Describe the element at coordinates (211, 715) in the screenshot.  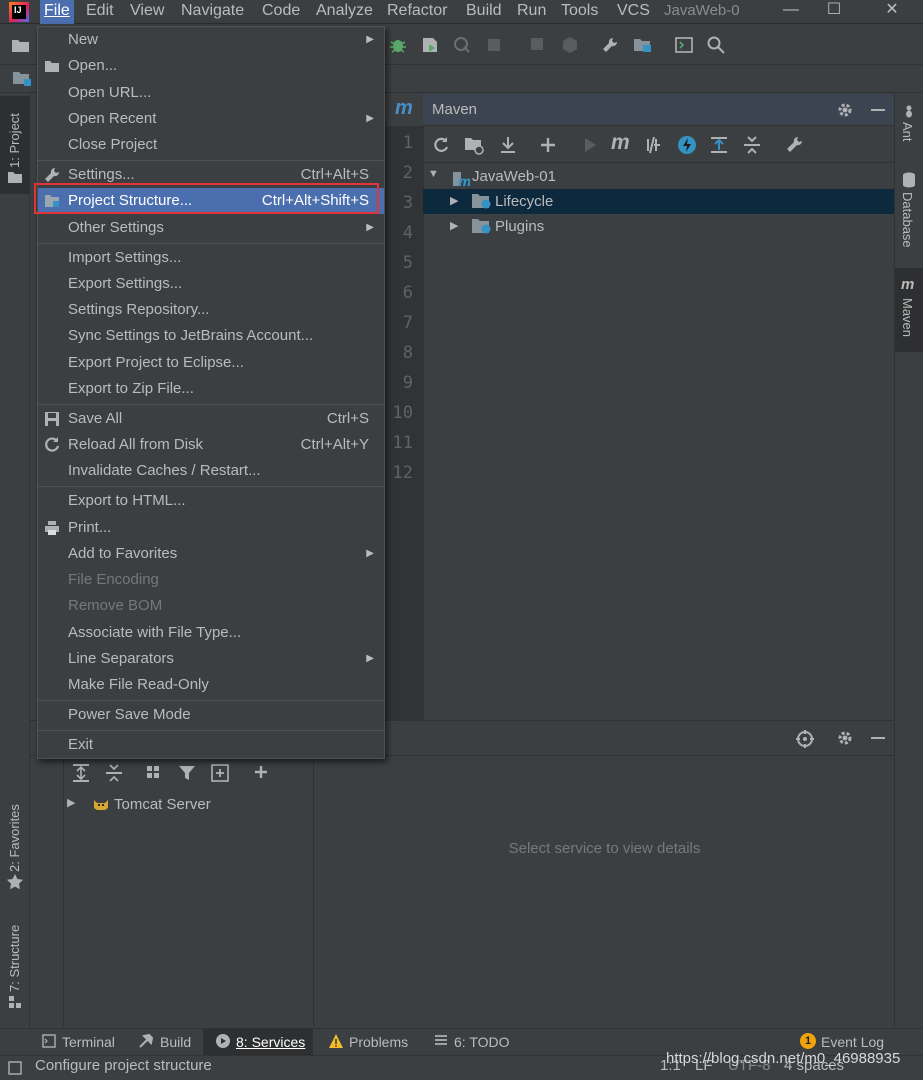
I see `menu-item-power-save: Power Save Mode` at that location.